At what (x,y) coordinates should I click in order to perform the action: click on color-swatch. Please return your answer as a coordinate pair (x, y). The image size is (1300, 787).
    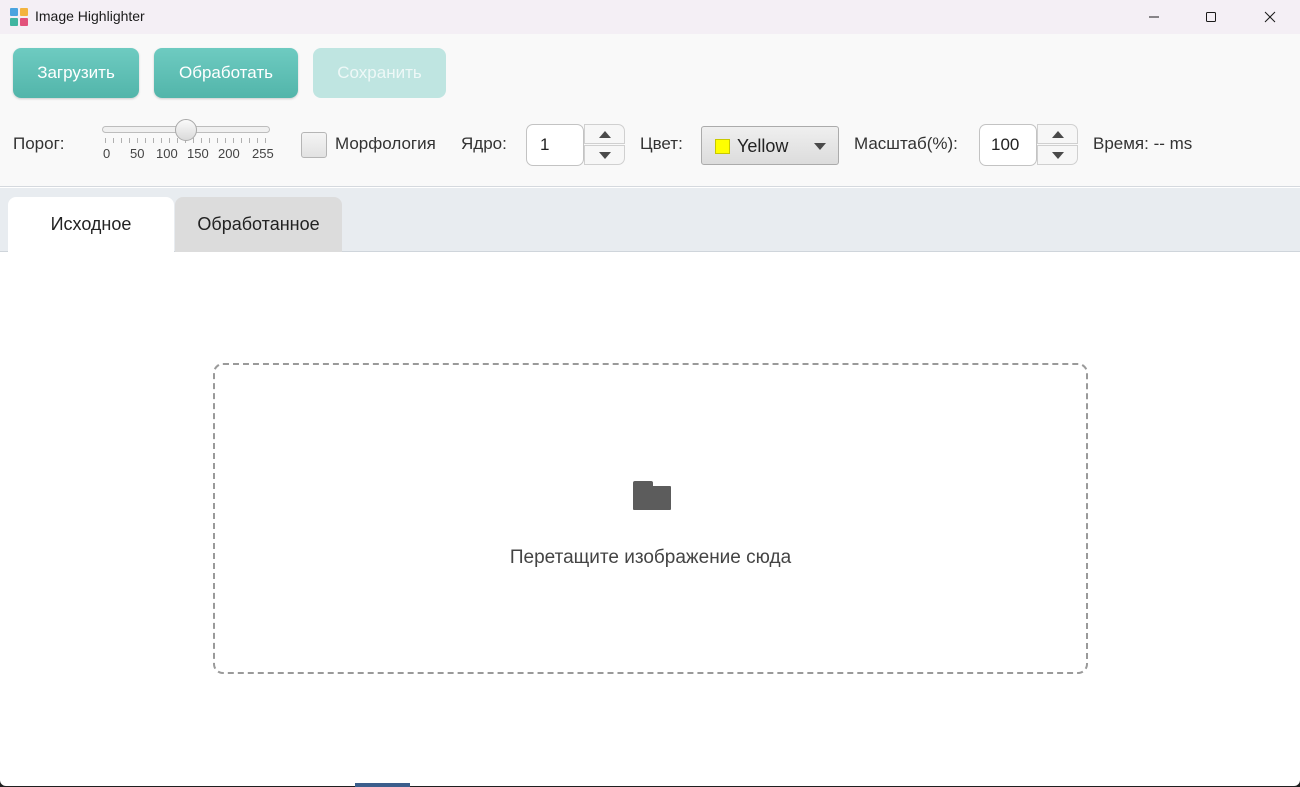
    Looking at the image, I should click on (722, 146).